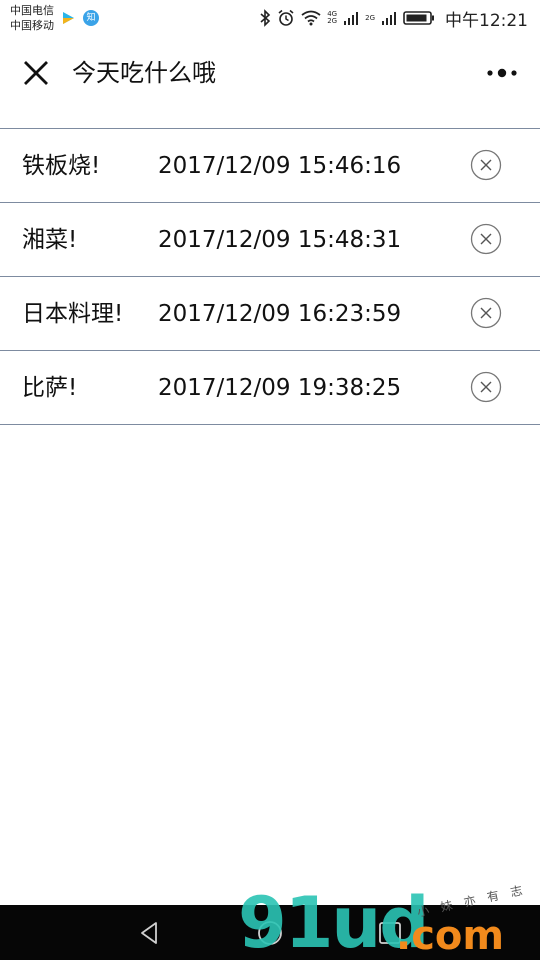 Image resolution: width=540 pixels, height=960 pixels. Describe the element at coordinates (50, 388) in the screenshot. I see `record-name: 比萨!` at that location.